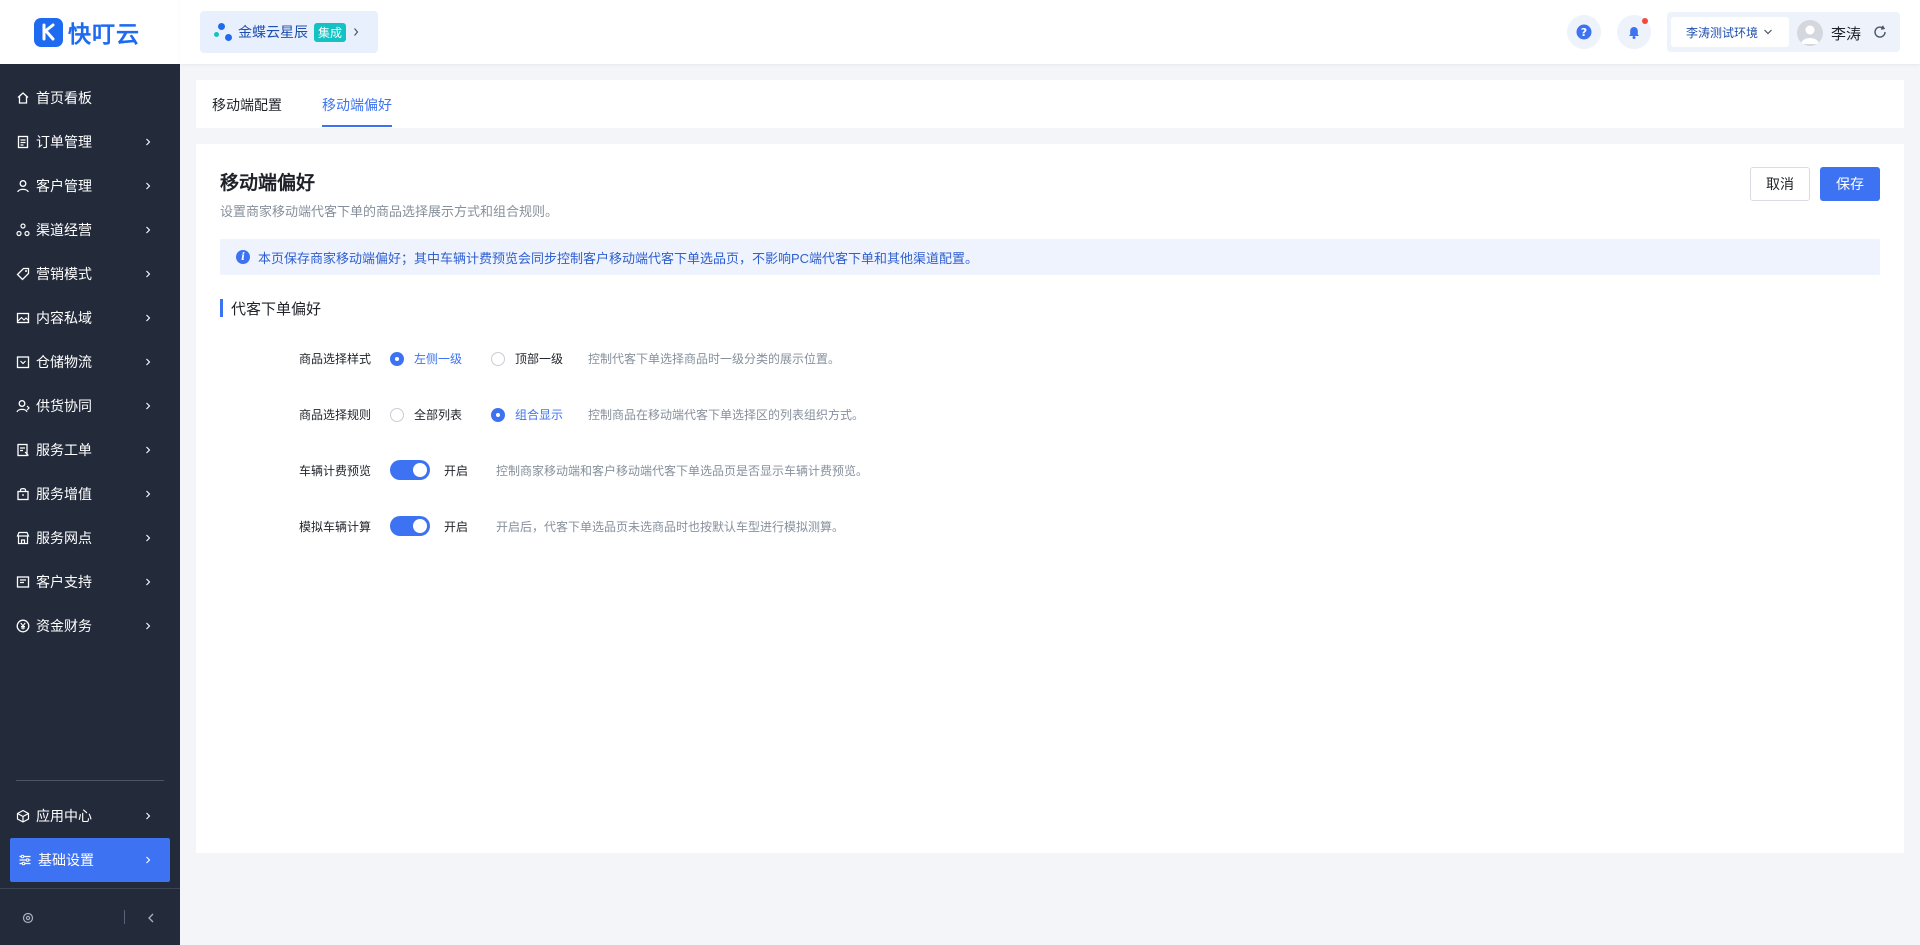 The image size is (1920, 945). I want to click on radio-all-list: 全部列表, so click(426, 414).